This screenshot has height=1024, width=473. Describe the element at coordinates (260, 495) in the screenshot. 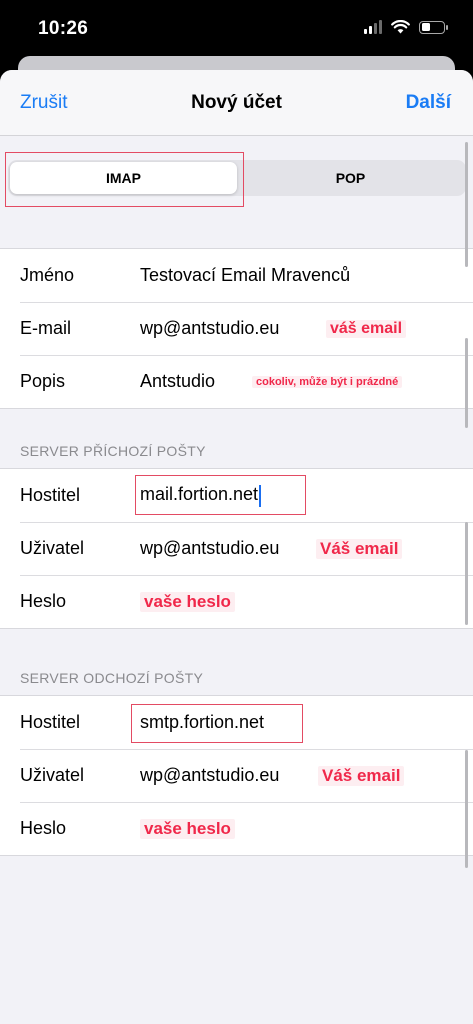

I see `text-cursor` at that location.